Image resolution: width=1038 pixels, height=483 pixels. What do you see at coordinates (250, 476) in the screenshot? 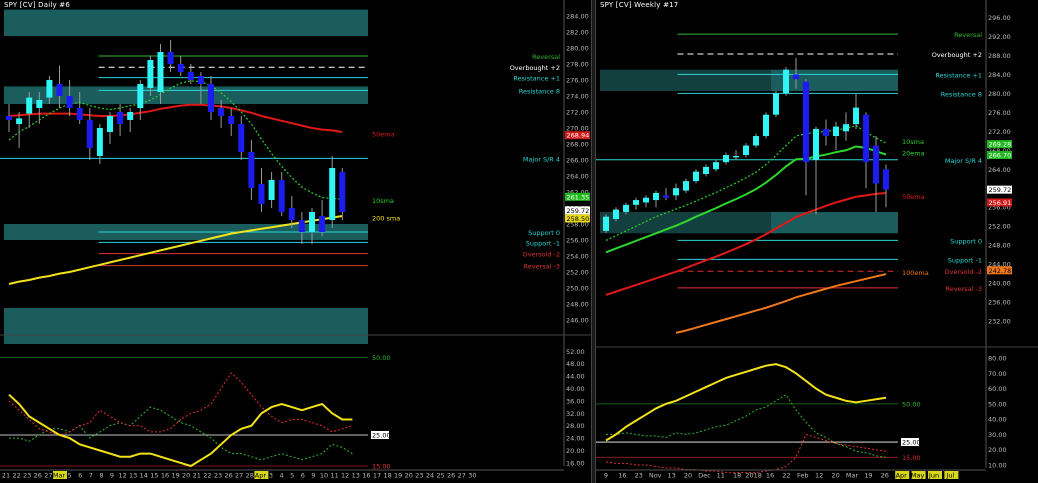
I see `time-tick-label: 28` at bounding box center [250, 476].